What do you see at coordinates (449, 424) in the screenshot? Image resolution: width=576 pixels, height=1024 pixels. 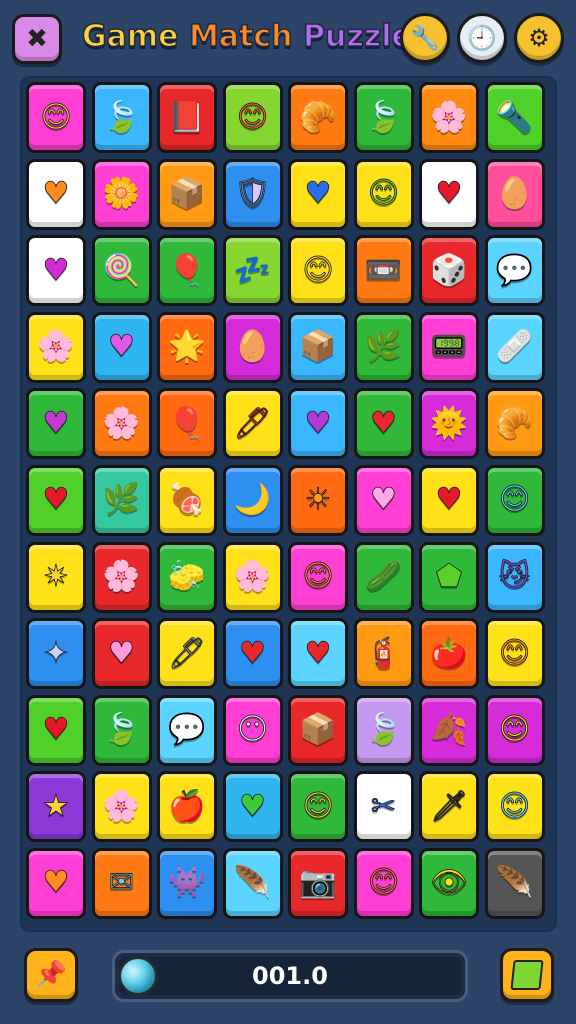 I see `tile: 🌞` at bounding box center [449, 424].